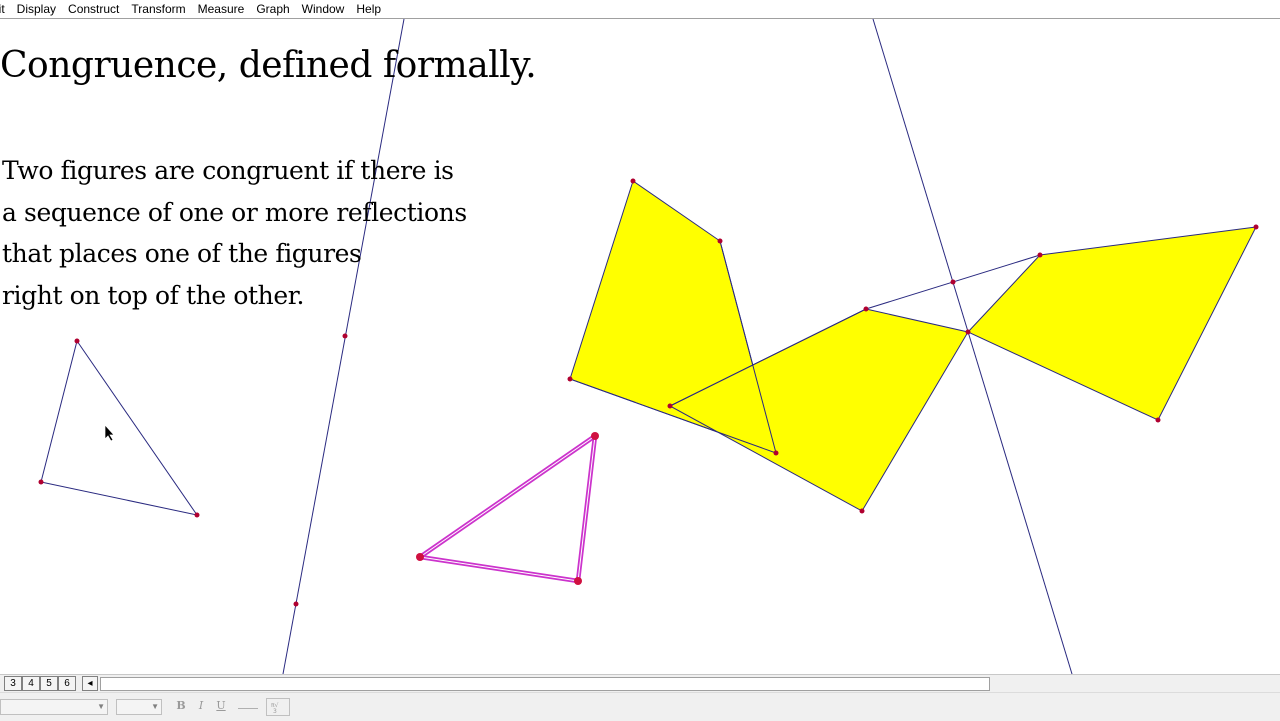  What do you see at coordinates (109, 433) in the screenshot?
I see `cursor-arrow-icon` at bounding box center [109, 433].